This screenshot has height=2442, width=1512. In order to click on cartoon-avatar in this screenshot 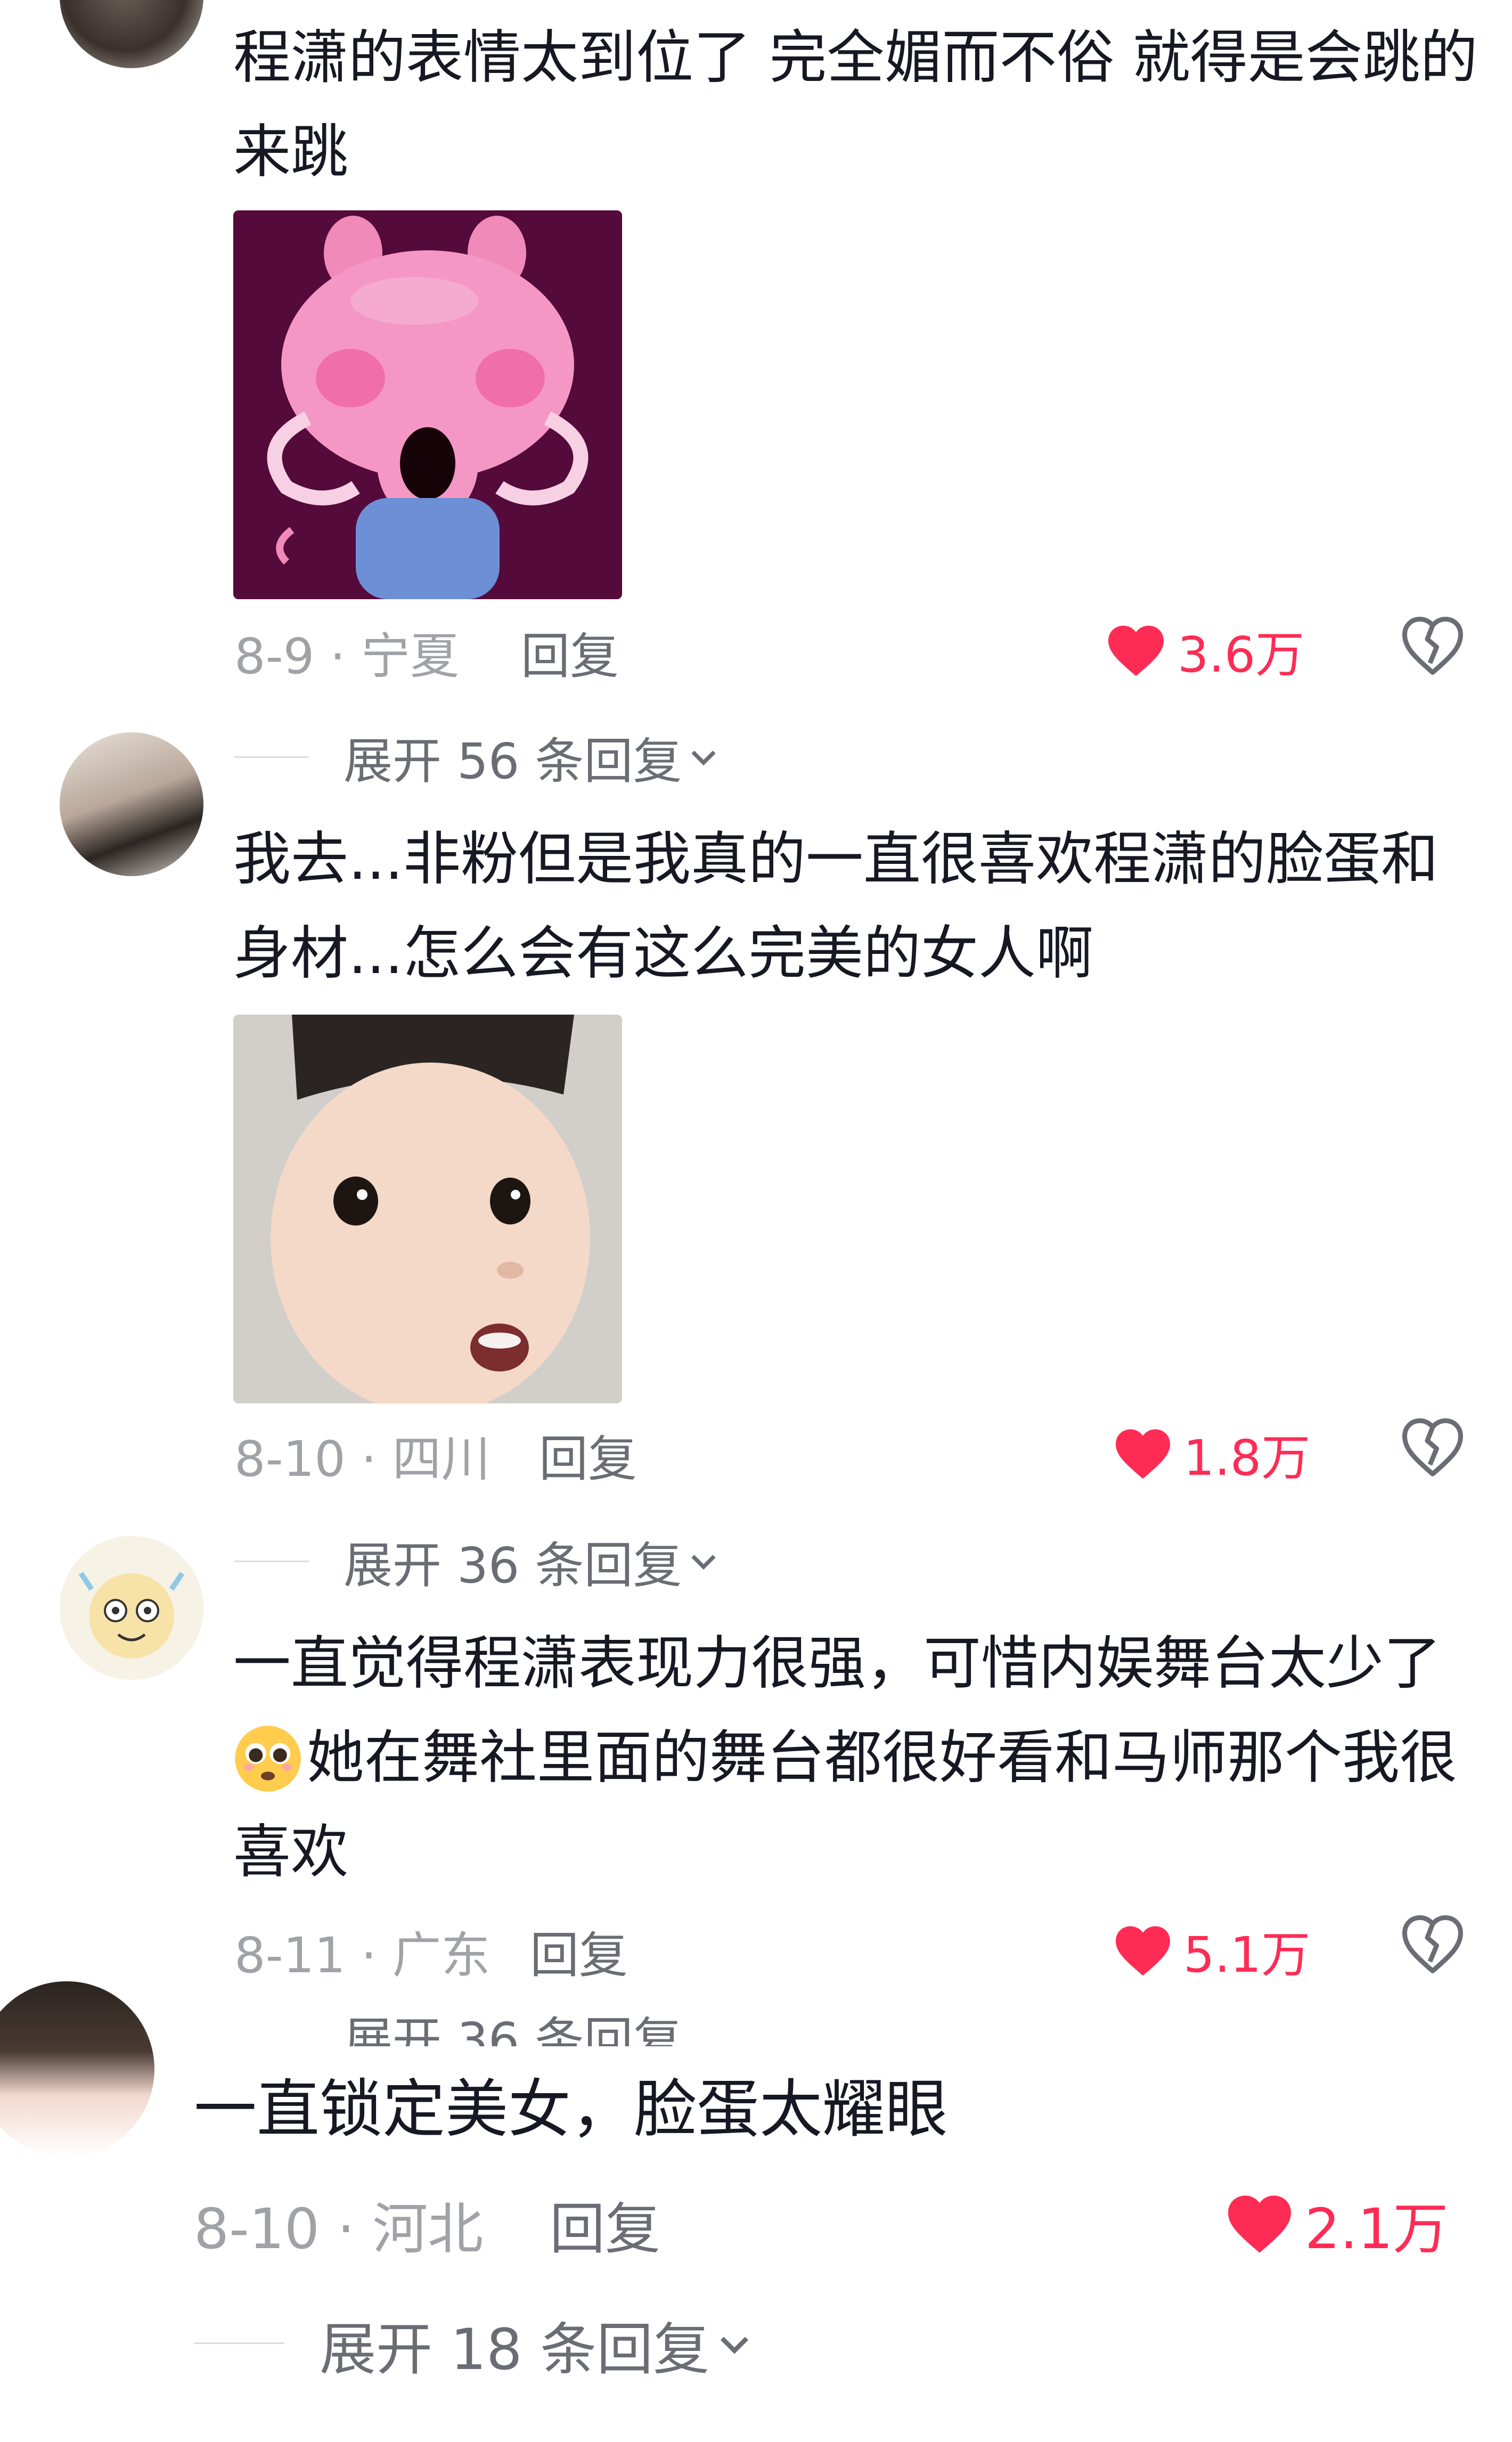, I will do `click(131, 1608)`.